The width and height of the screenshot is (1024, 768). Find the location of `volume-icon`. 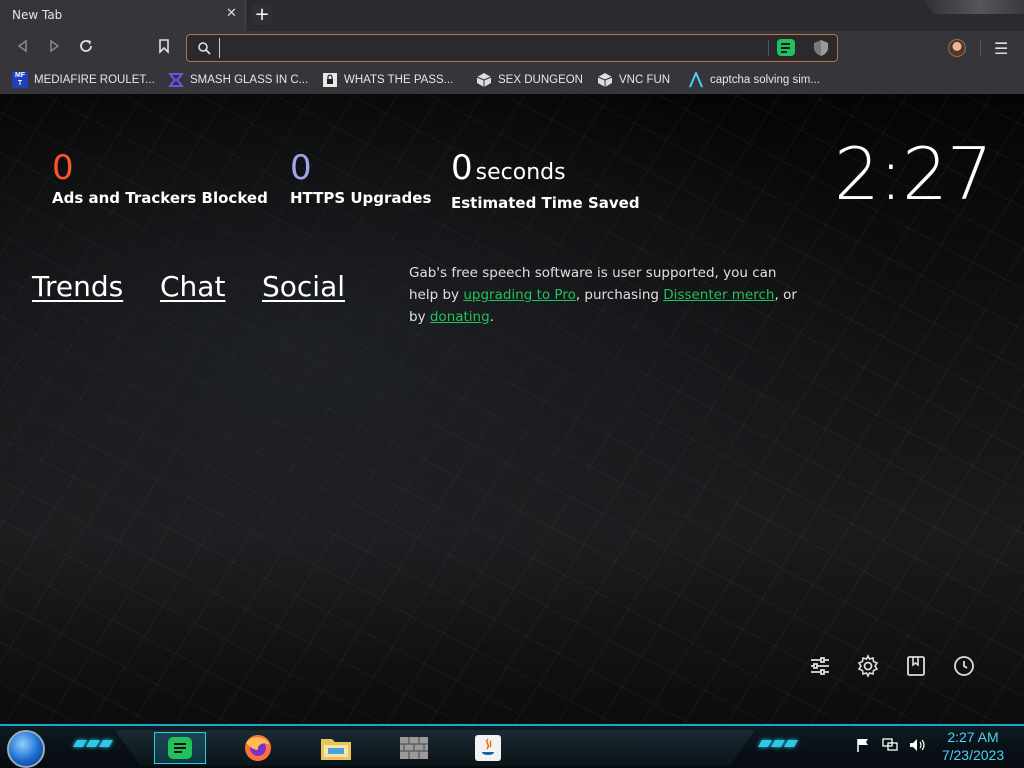

volume-icon is located at coordinates (918, 745).